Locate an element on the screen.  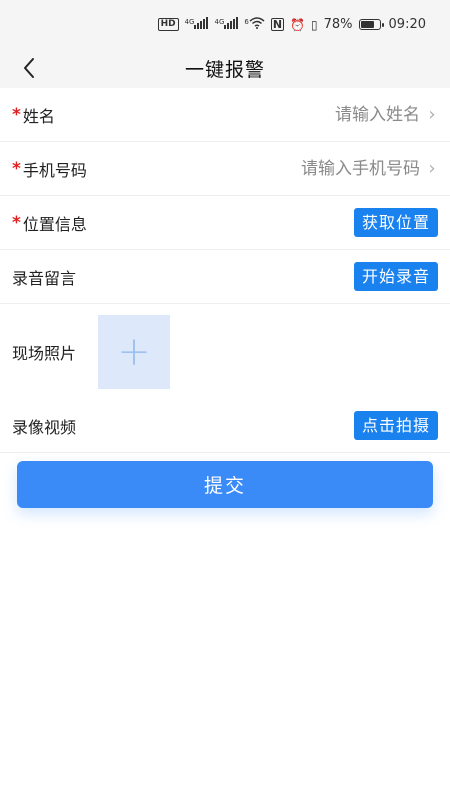
chevron-left-icon is located at coordinates (29, 68).